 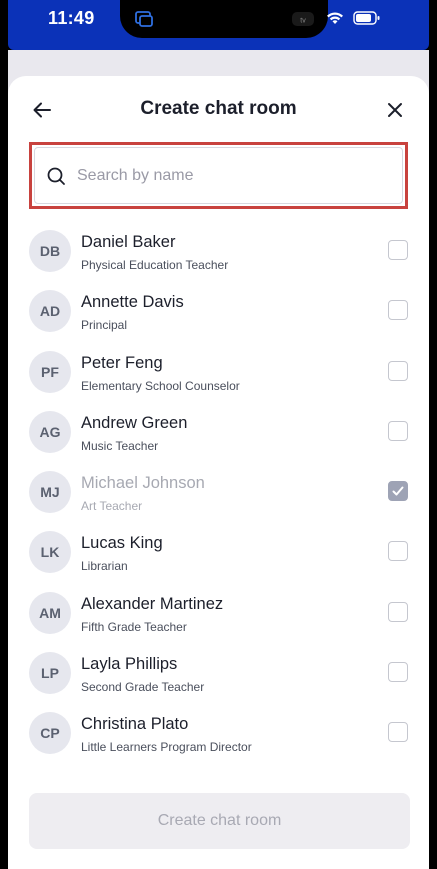 I want to click on page-title: Create chat room, so click(x=218, y=108).